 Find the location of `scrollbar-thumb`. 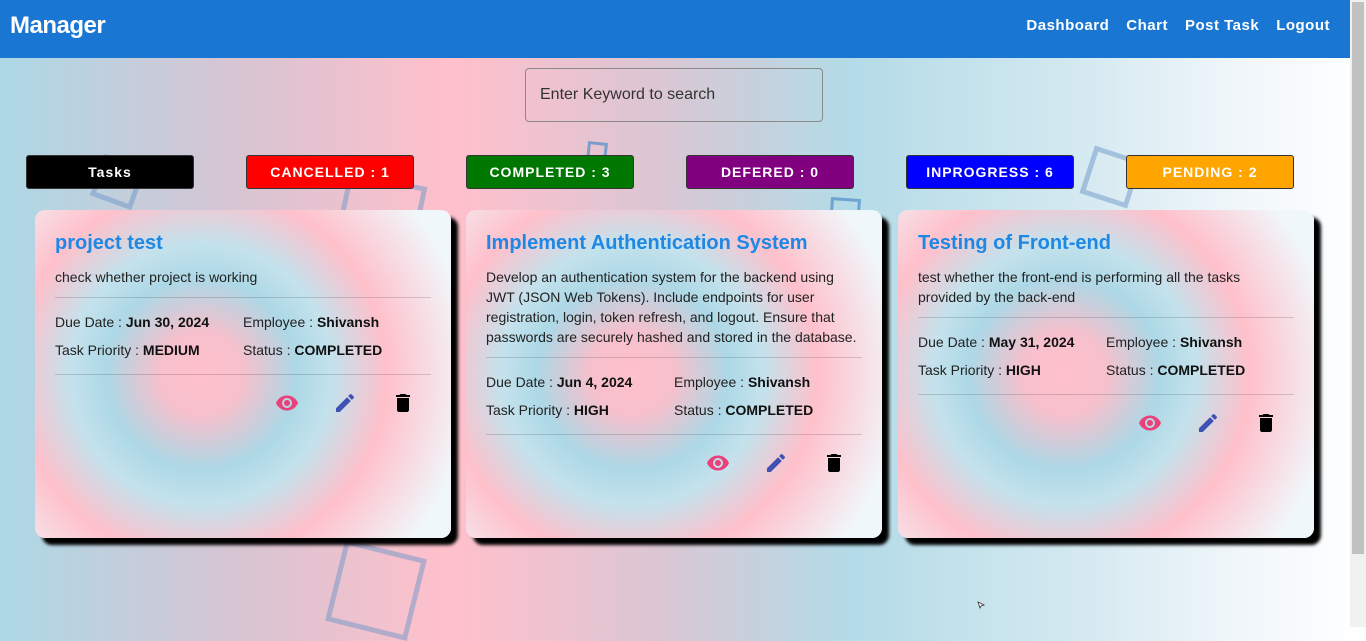

scrollbar-thumb is located at coordinates (1358, 278).